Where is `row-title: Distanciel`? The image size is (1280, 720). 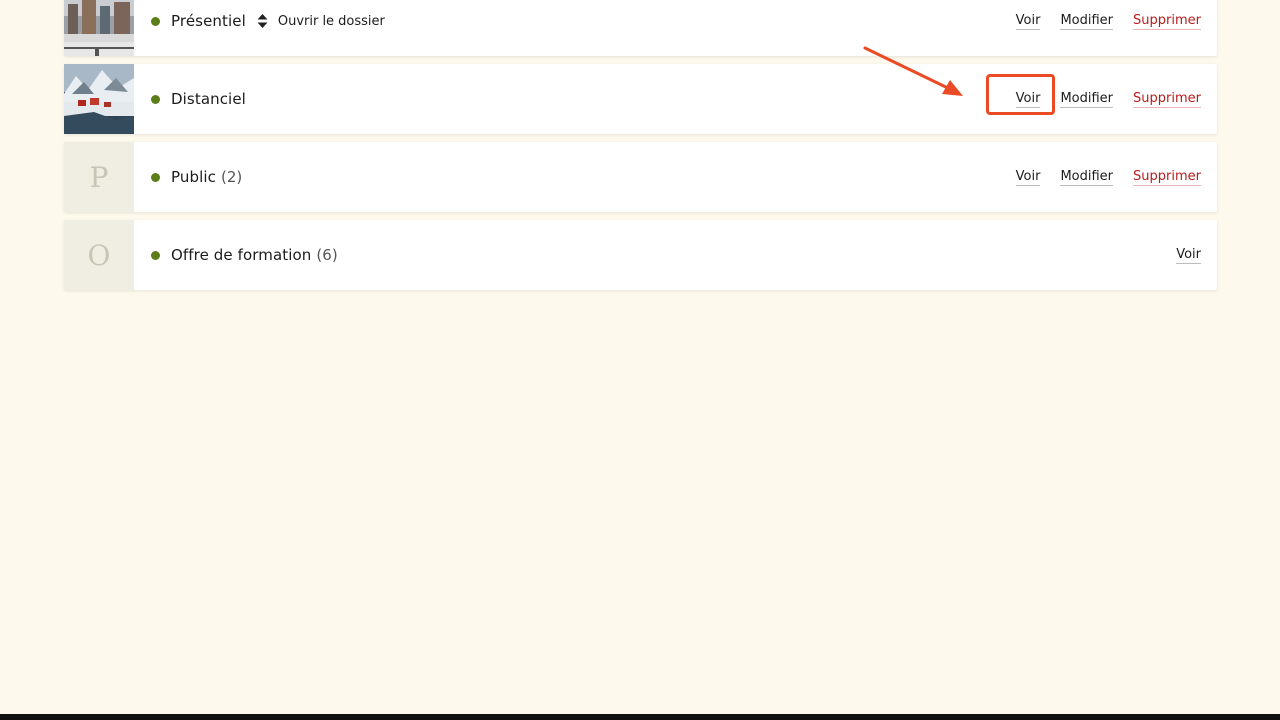
row-title: Distanciel is located at coordinates (208, 99).